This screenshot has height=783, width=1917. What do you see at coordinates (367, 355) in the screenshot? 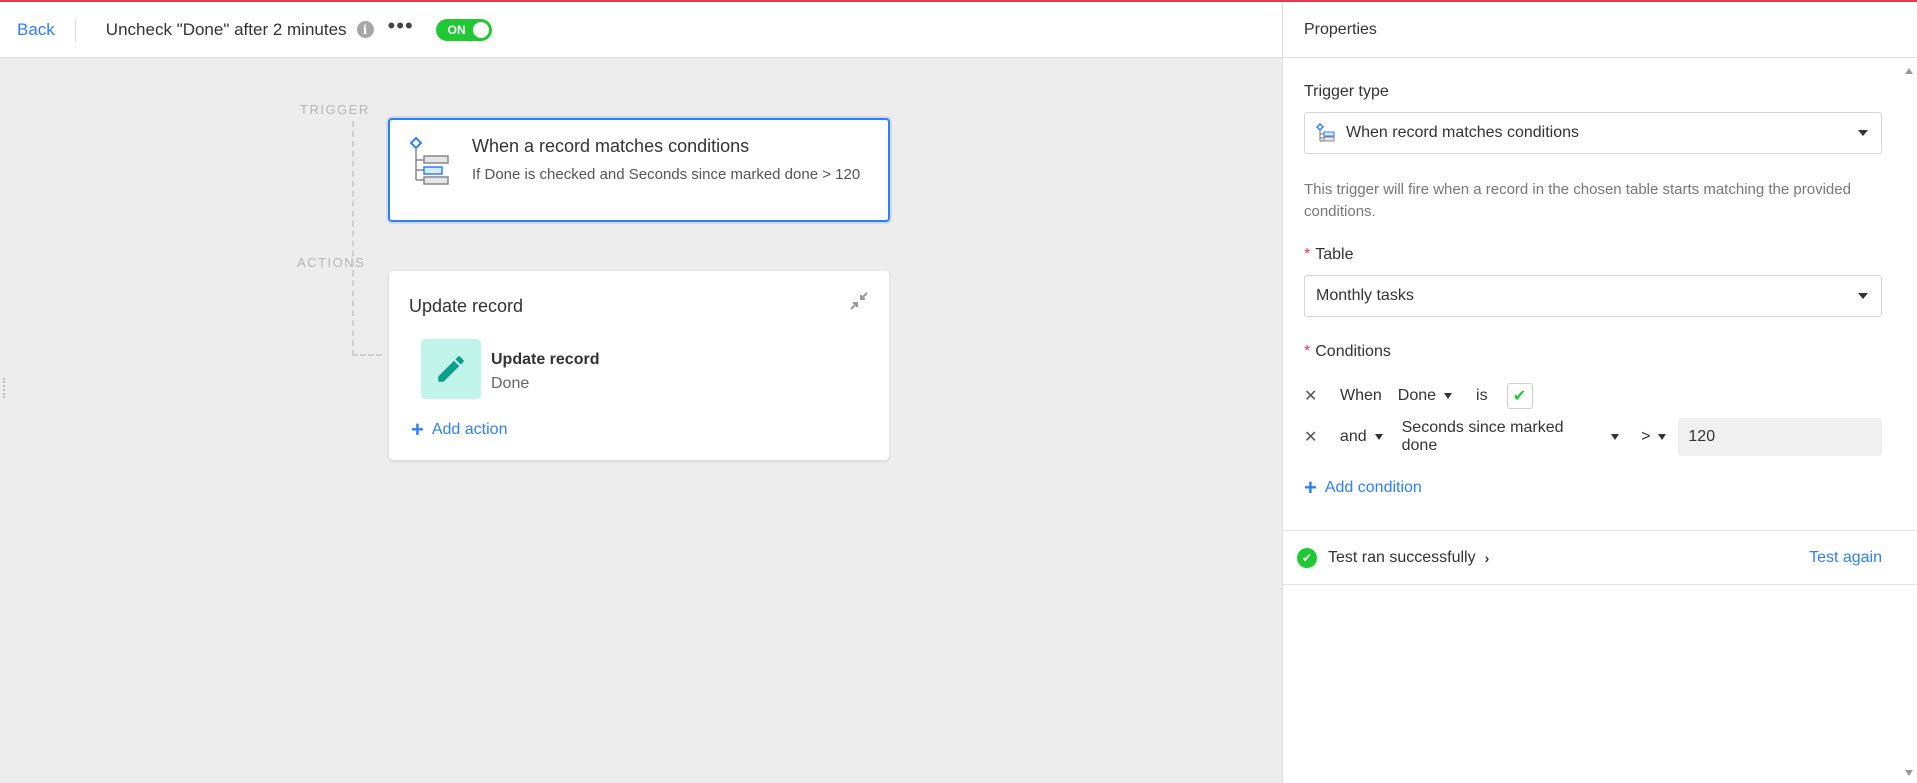
I see `flow-connector-horizontal` at bounding box center [367, 355].